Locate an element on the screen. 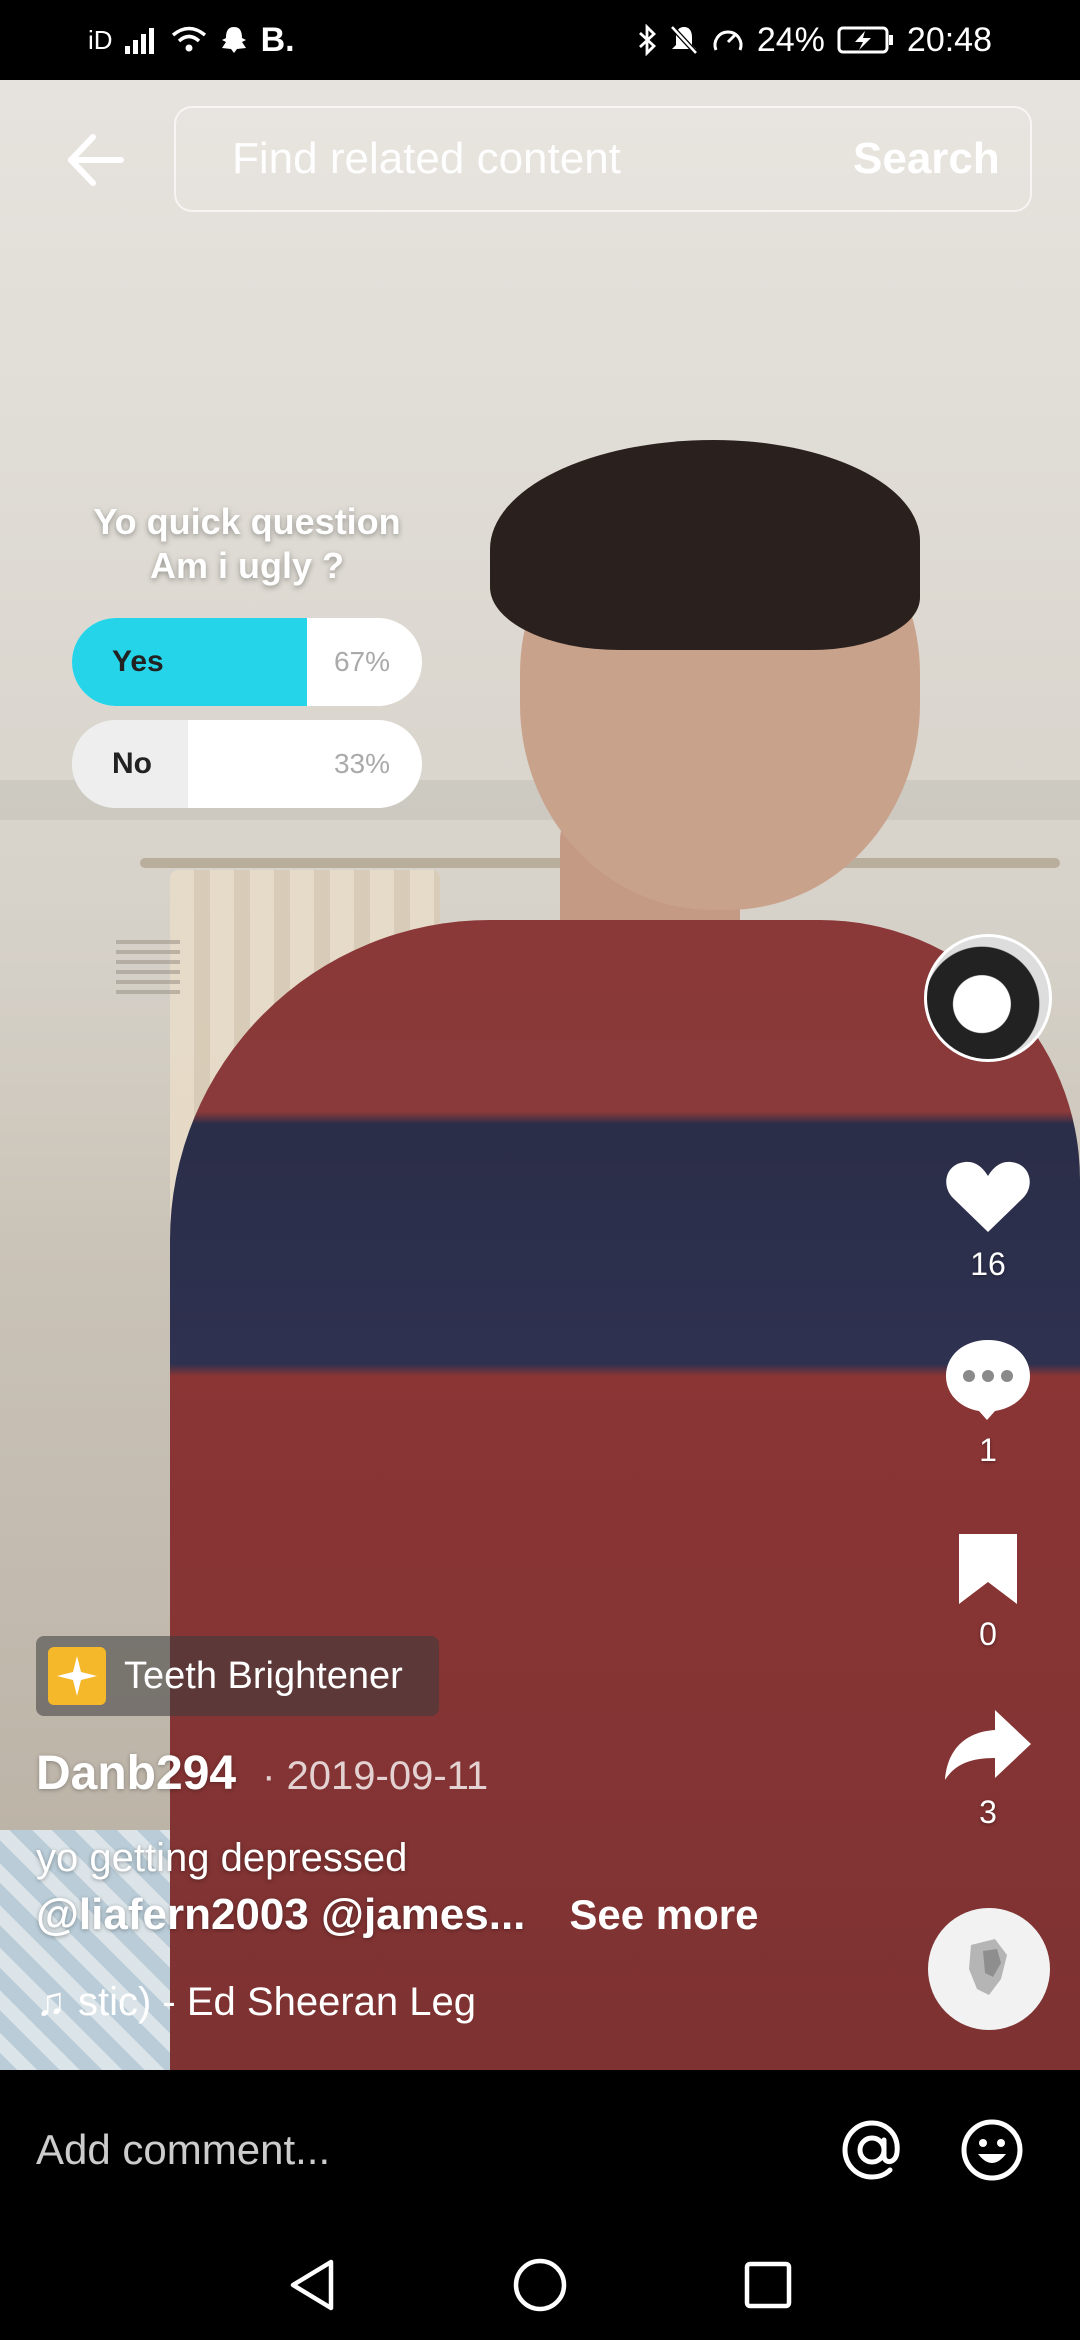  signal-icon is located at coordinates (139, 41).